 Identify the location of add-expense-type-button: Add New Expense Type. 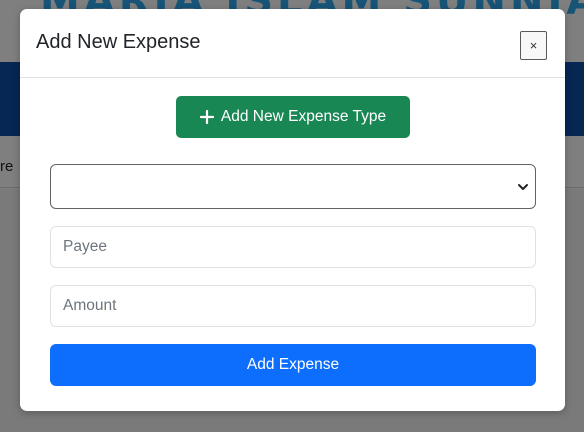
(293, 117).